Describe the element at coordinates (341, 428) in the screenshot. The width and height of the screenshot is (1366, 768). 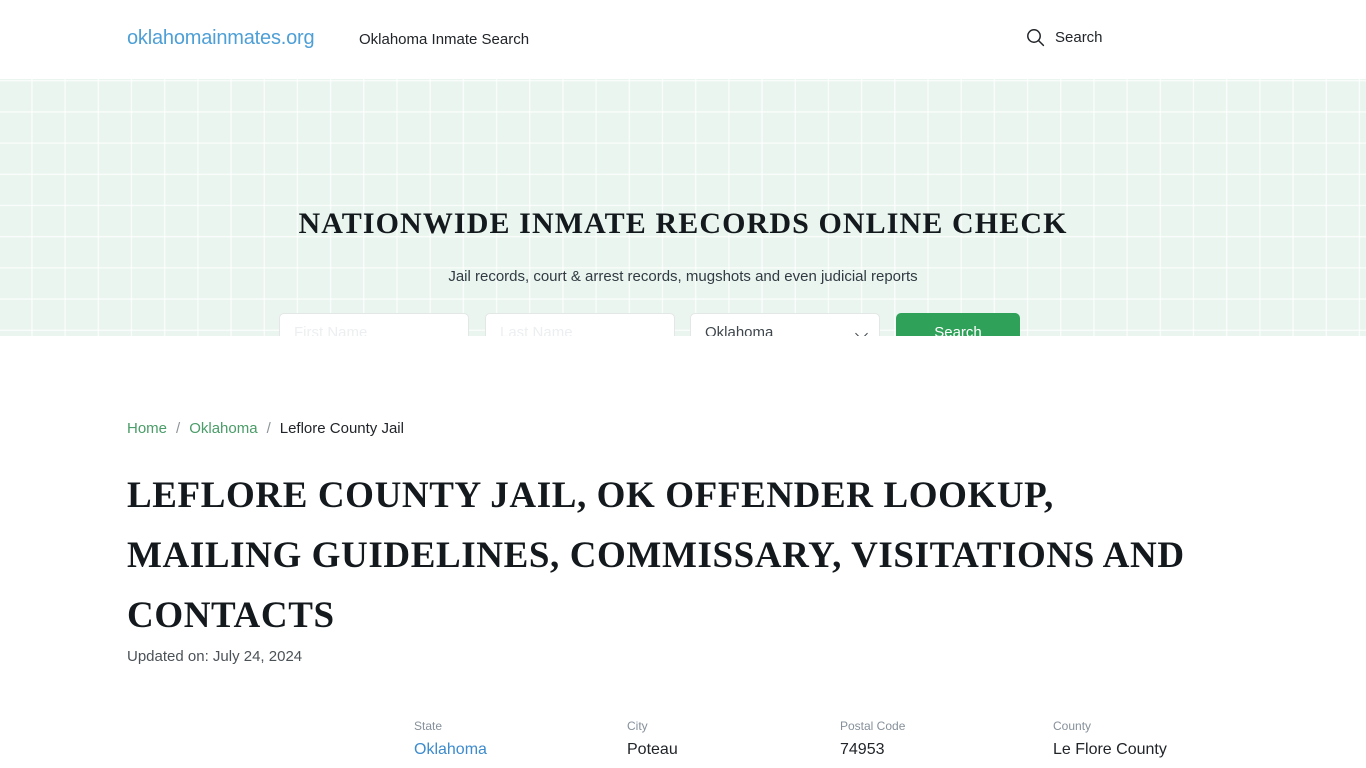
I see `breadcrumb-item-current: Leflore County Jail` at that location.